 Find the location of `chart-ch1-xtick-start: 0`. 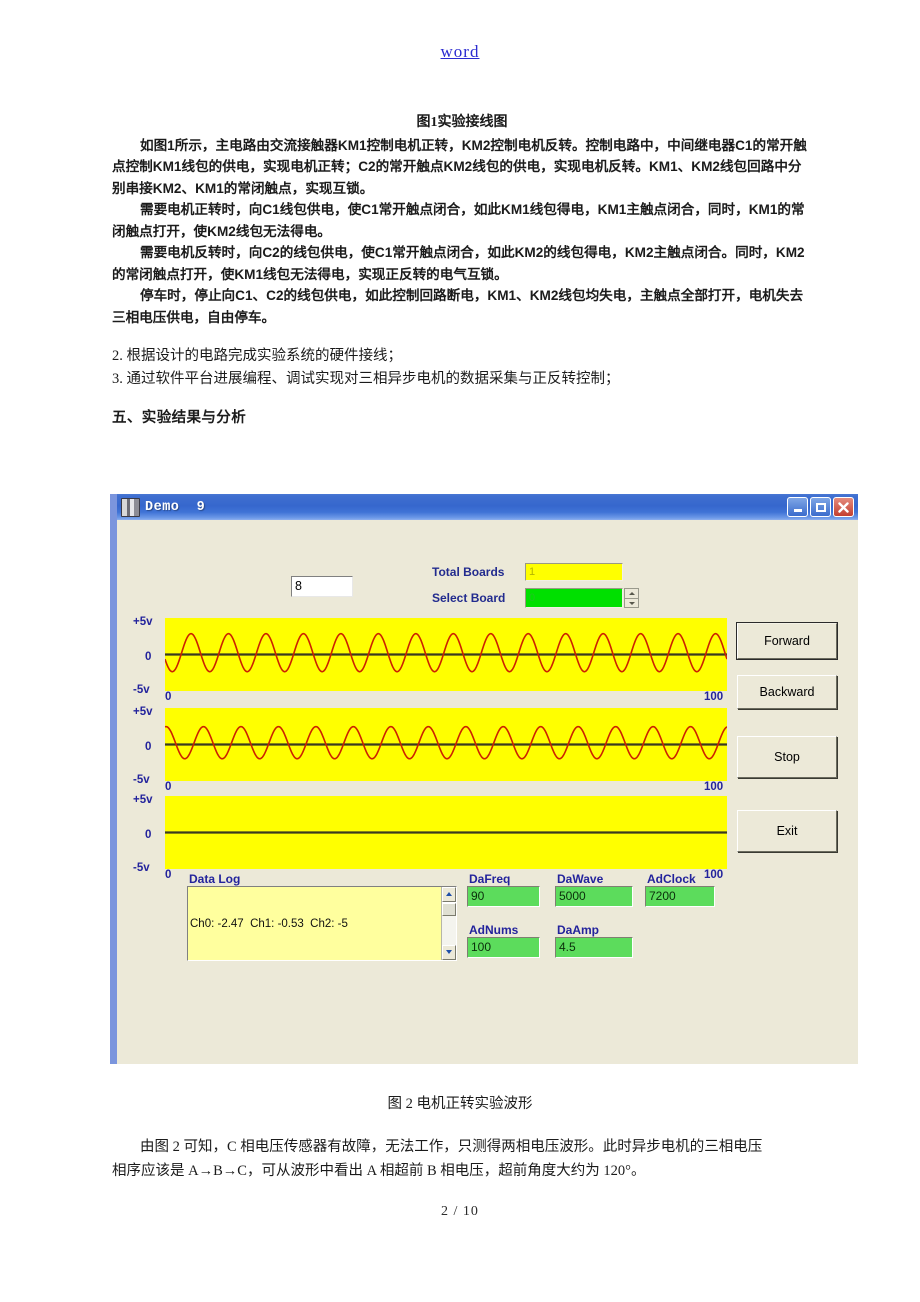

chart-ch1-xtick-start: 0 is located at coordinates (168, 787).